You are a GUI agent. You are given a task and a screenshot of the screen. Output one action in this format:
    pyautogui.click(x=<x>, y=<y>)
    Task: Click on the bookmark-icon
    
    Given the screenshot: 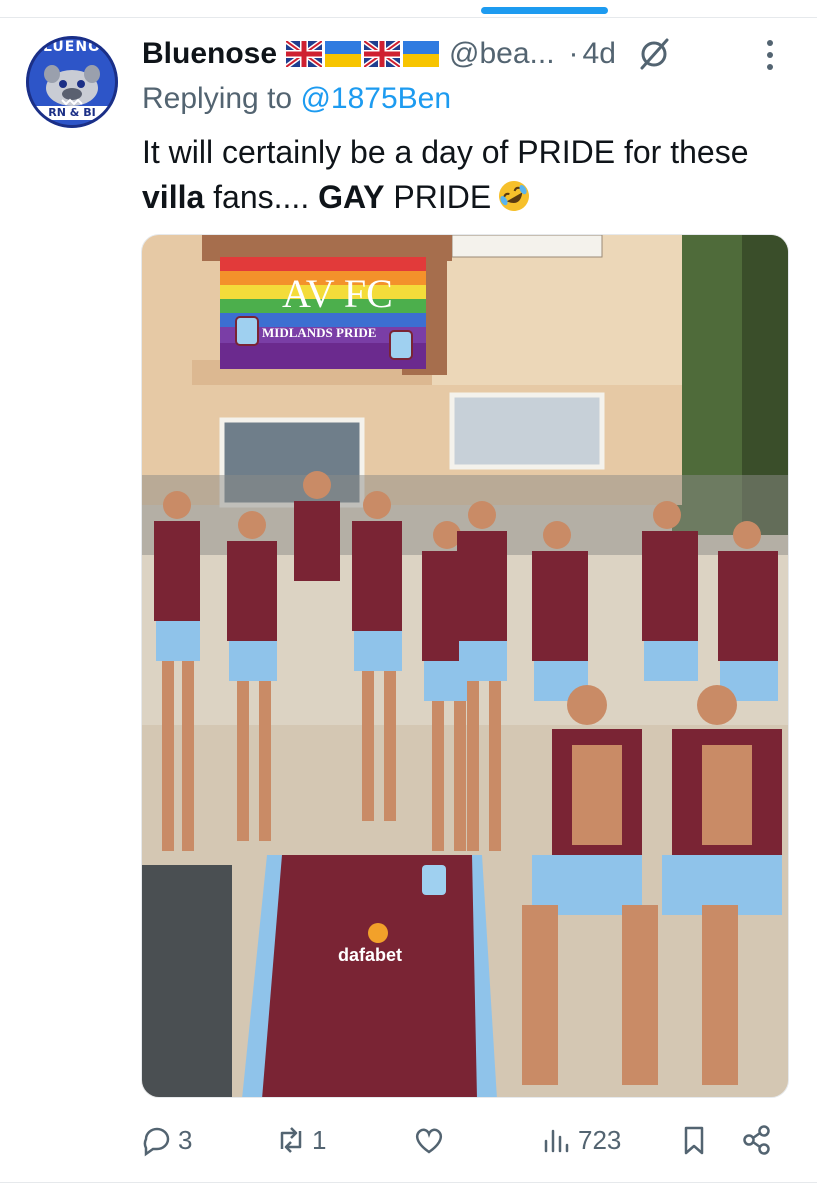 What is the action you would take?
    pyautogui.click(x=694, y=1140)
    